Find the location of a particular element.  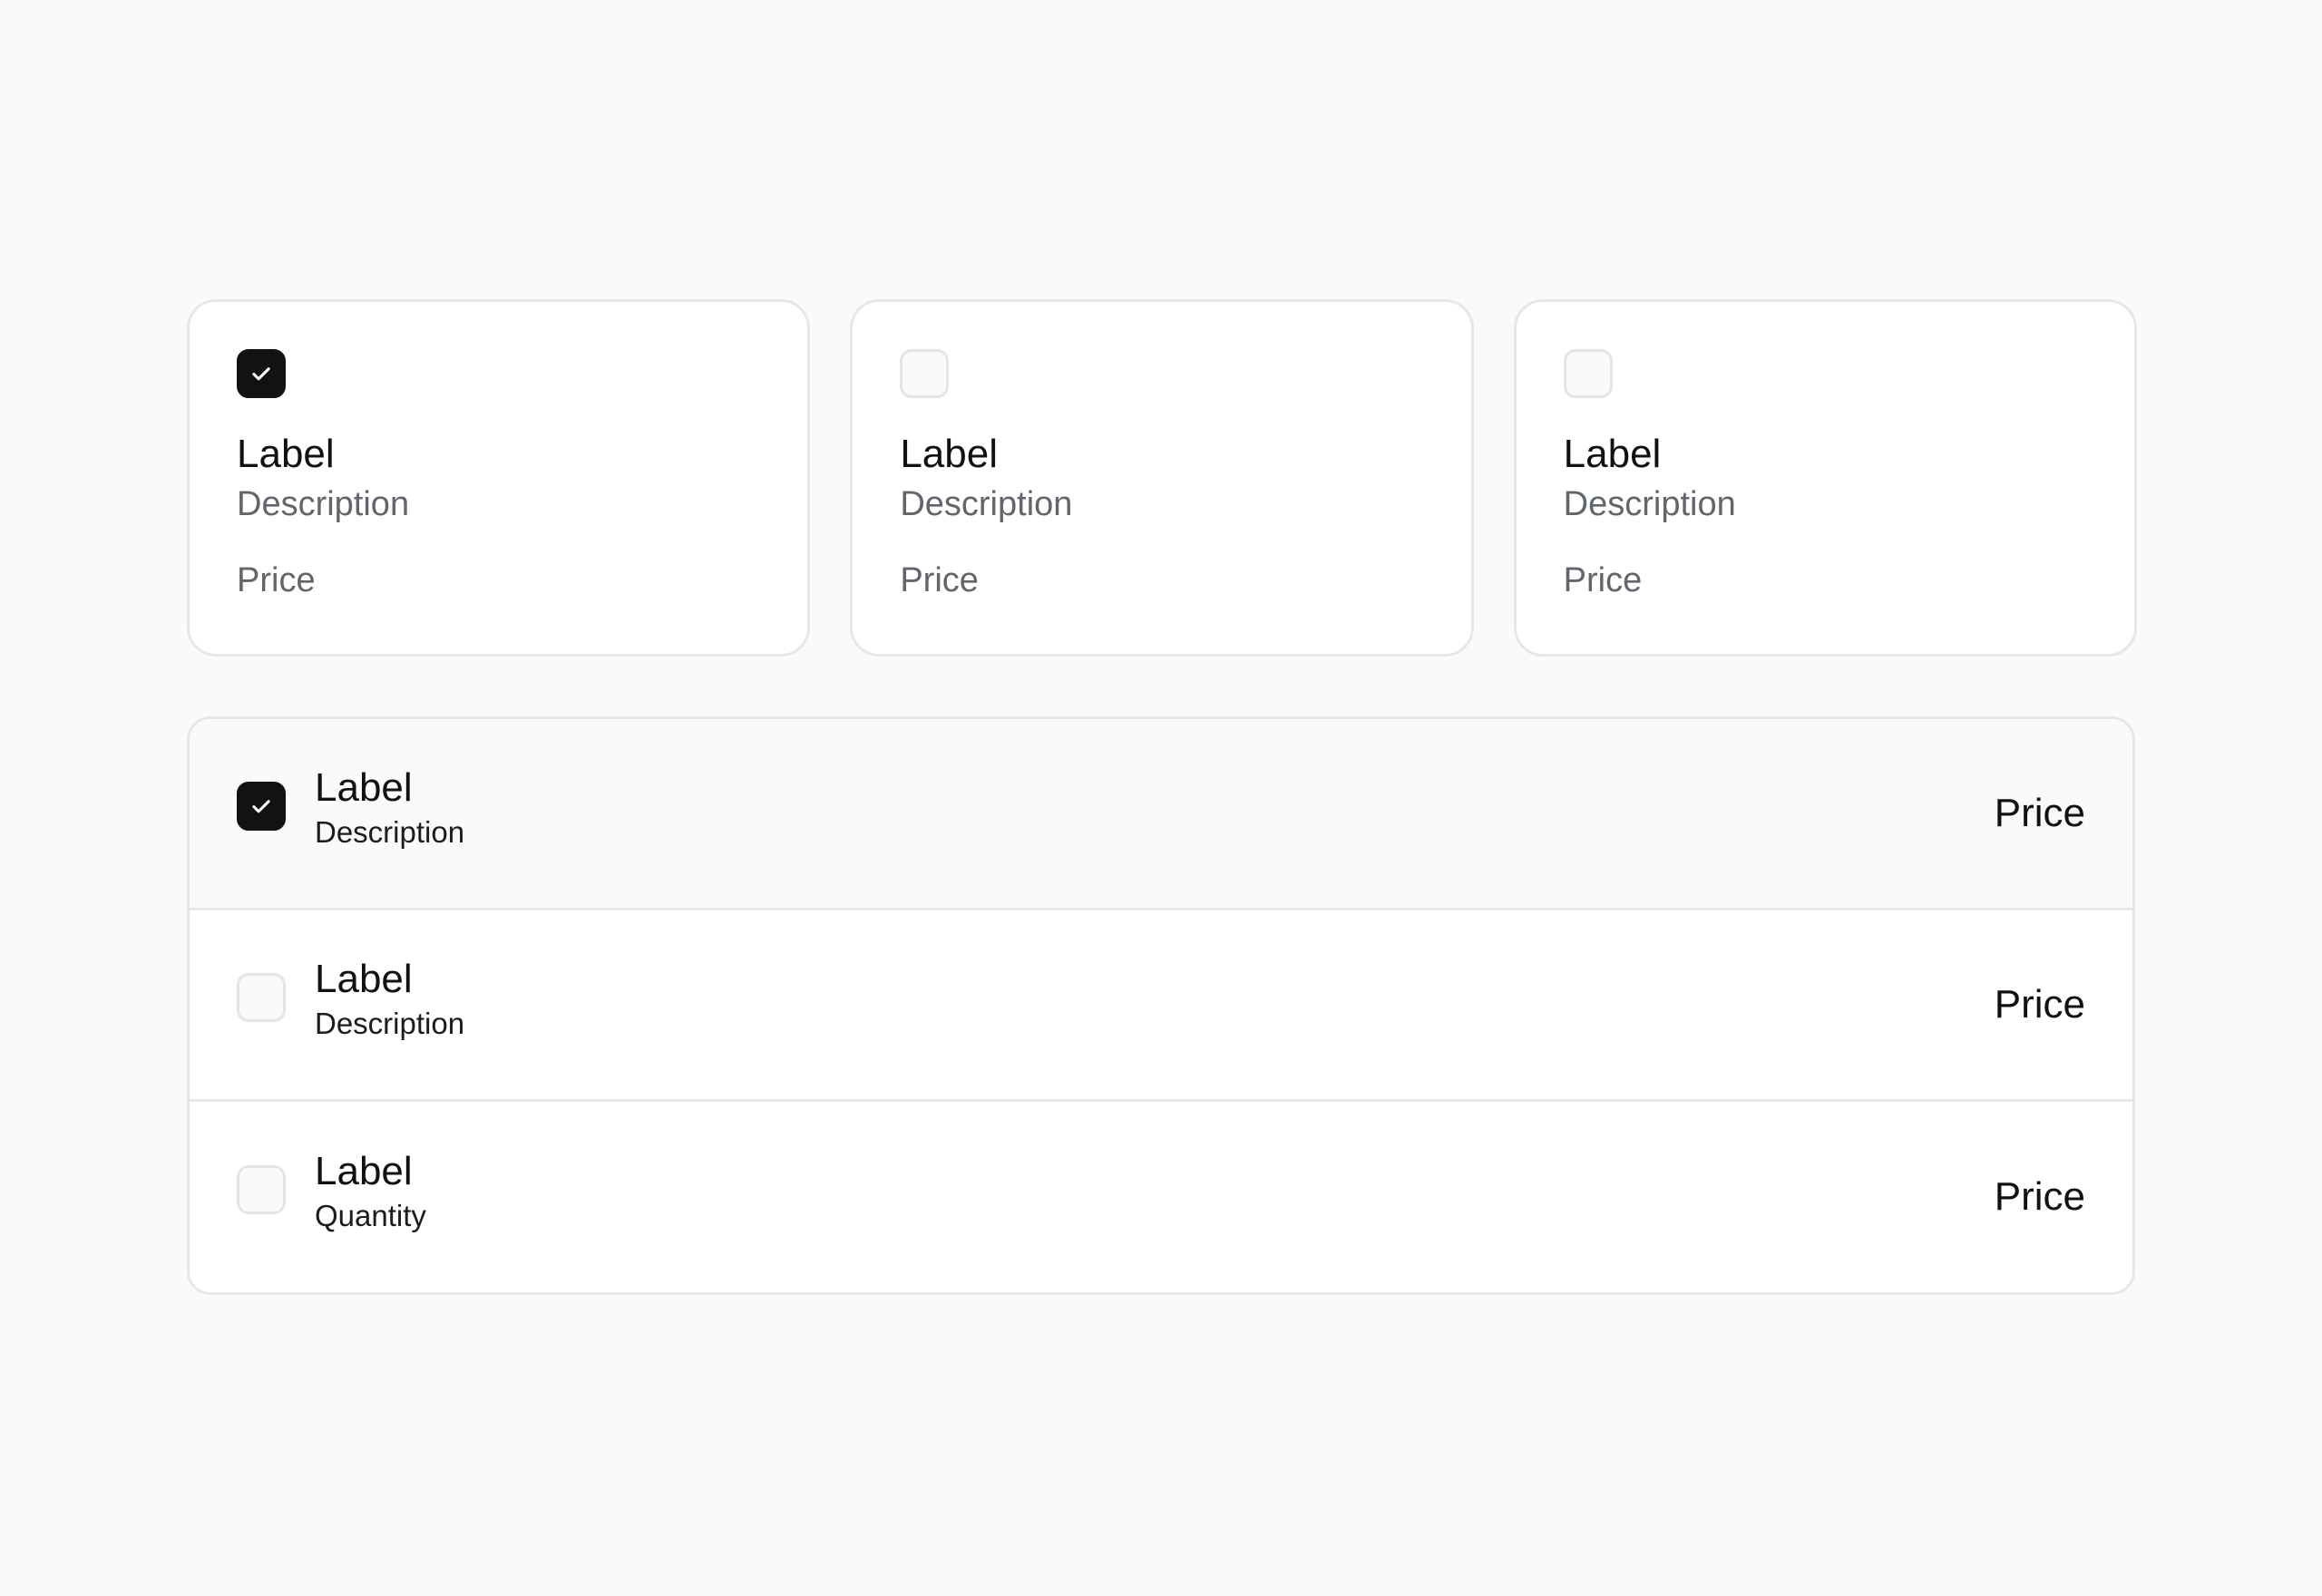

list-item-1: Label Description Price is located at coordinates (1161, 814).